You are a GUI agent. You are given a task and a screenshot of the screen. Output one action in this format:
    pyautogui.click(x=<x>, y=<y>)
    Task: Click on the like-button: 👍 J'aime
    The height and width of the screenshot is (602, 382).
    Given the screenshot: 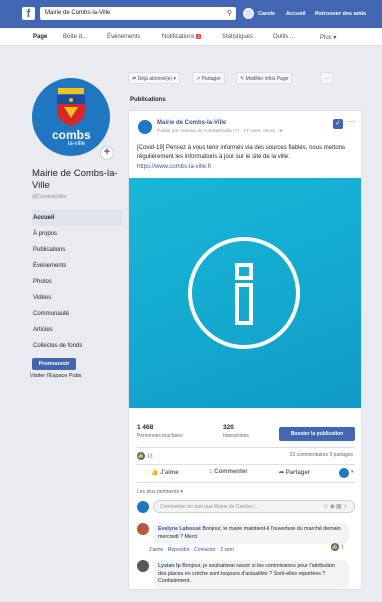 What is the action you would take?
    pyautogui.click(x=165, y=472)
    